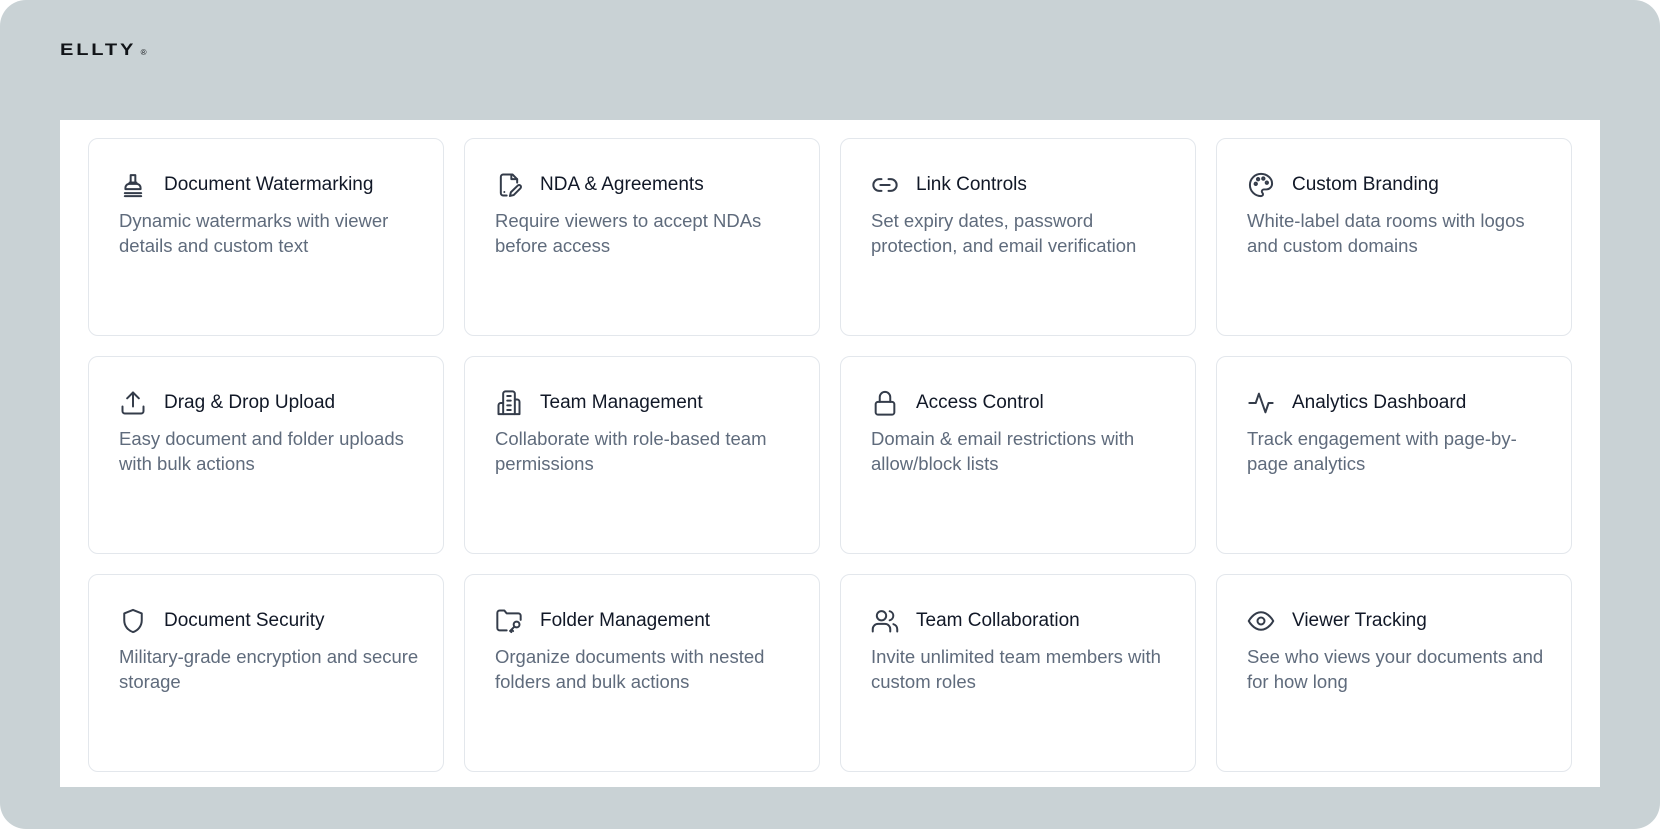 This screenshot has height=829, width=1660. What do you see at coordinates (143, 52) in the screenshot?
I see `registered-mark: ®` at bounding box center [143, 52].